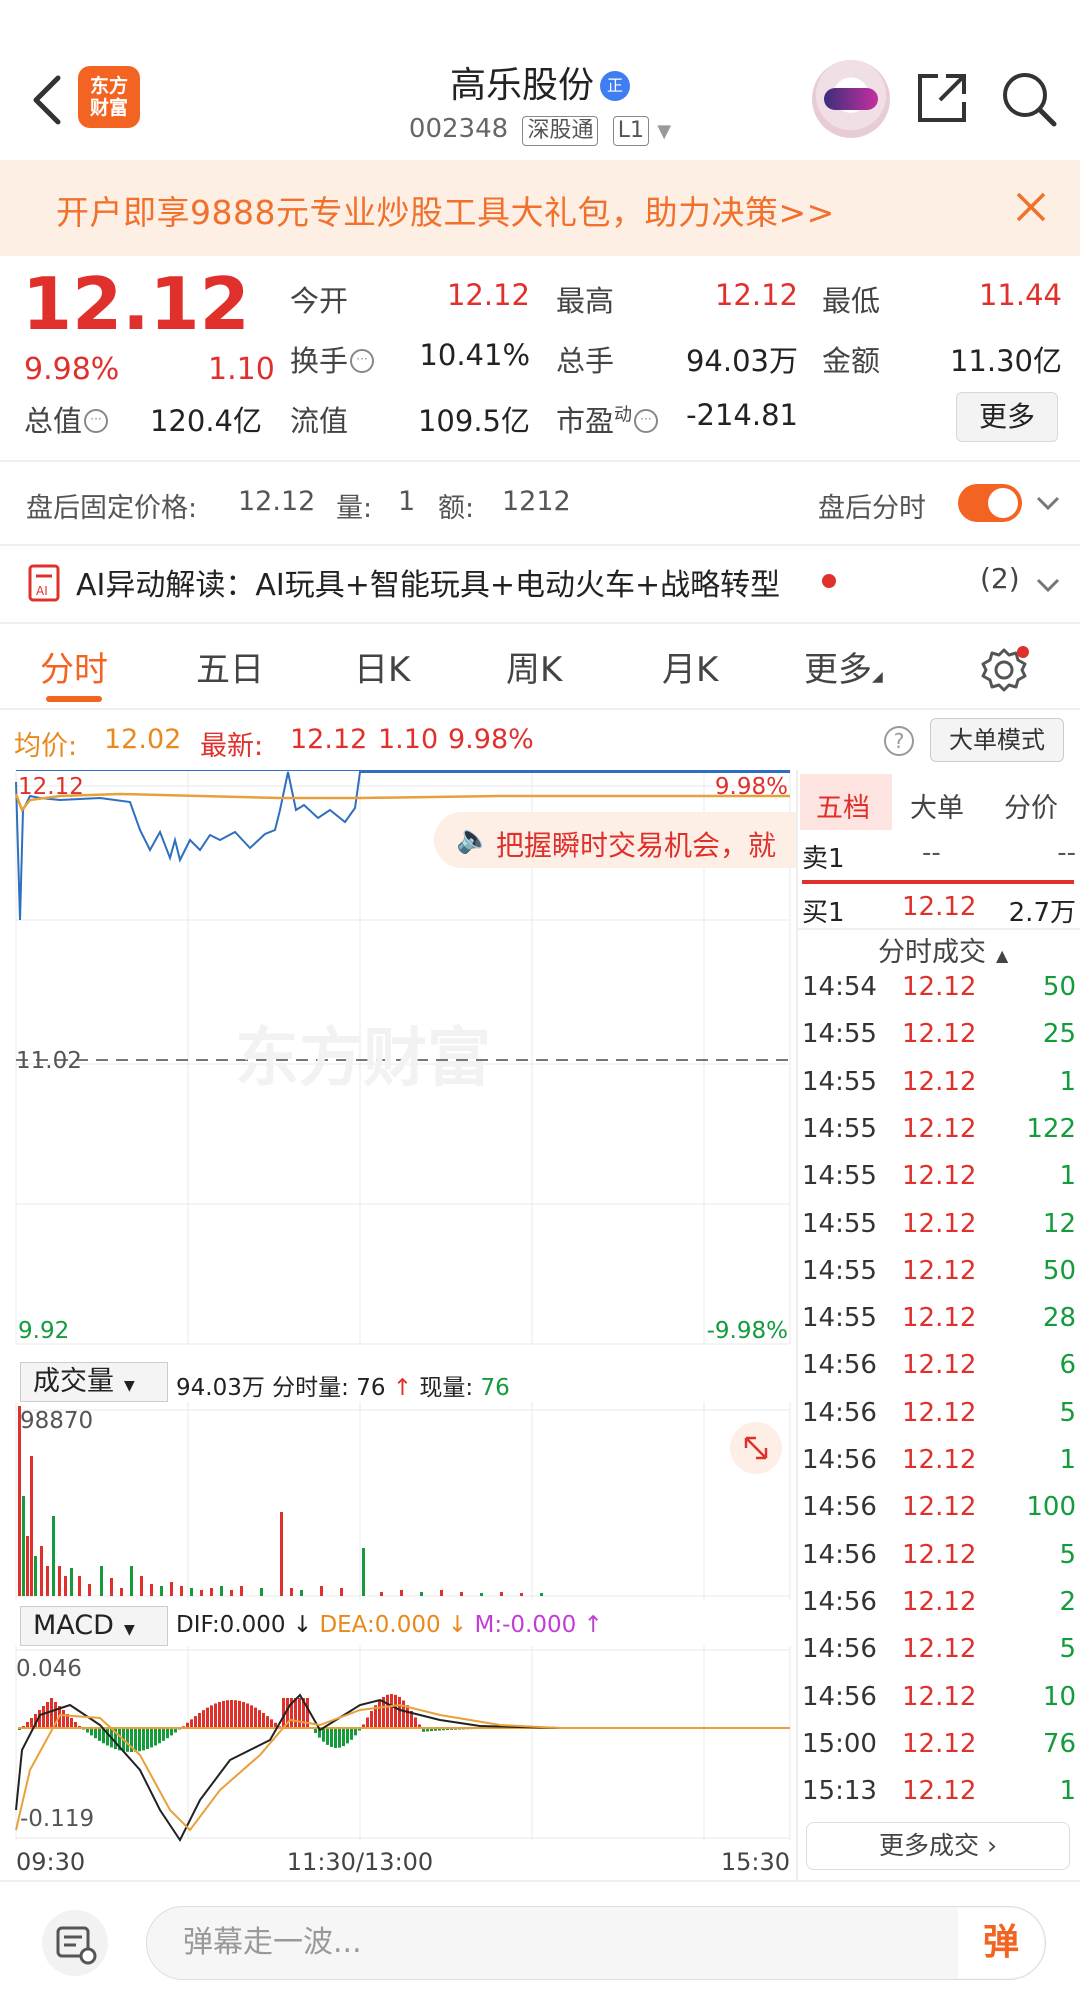 The image size is (1080, 2005). Describe the element at coordinates (939, 1270) in the screenshot. I see `trade-row: 14:55 12.12 50` at that location.